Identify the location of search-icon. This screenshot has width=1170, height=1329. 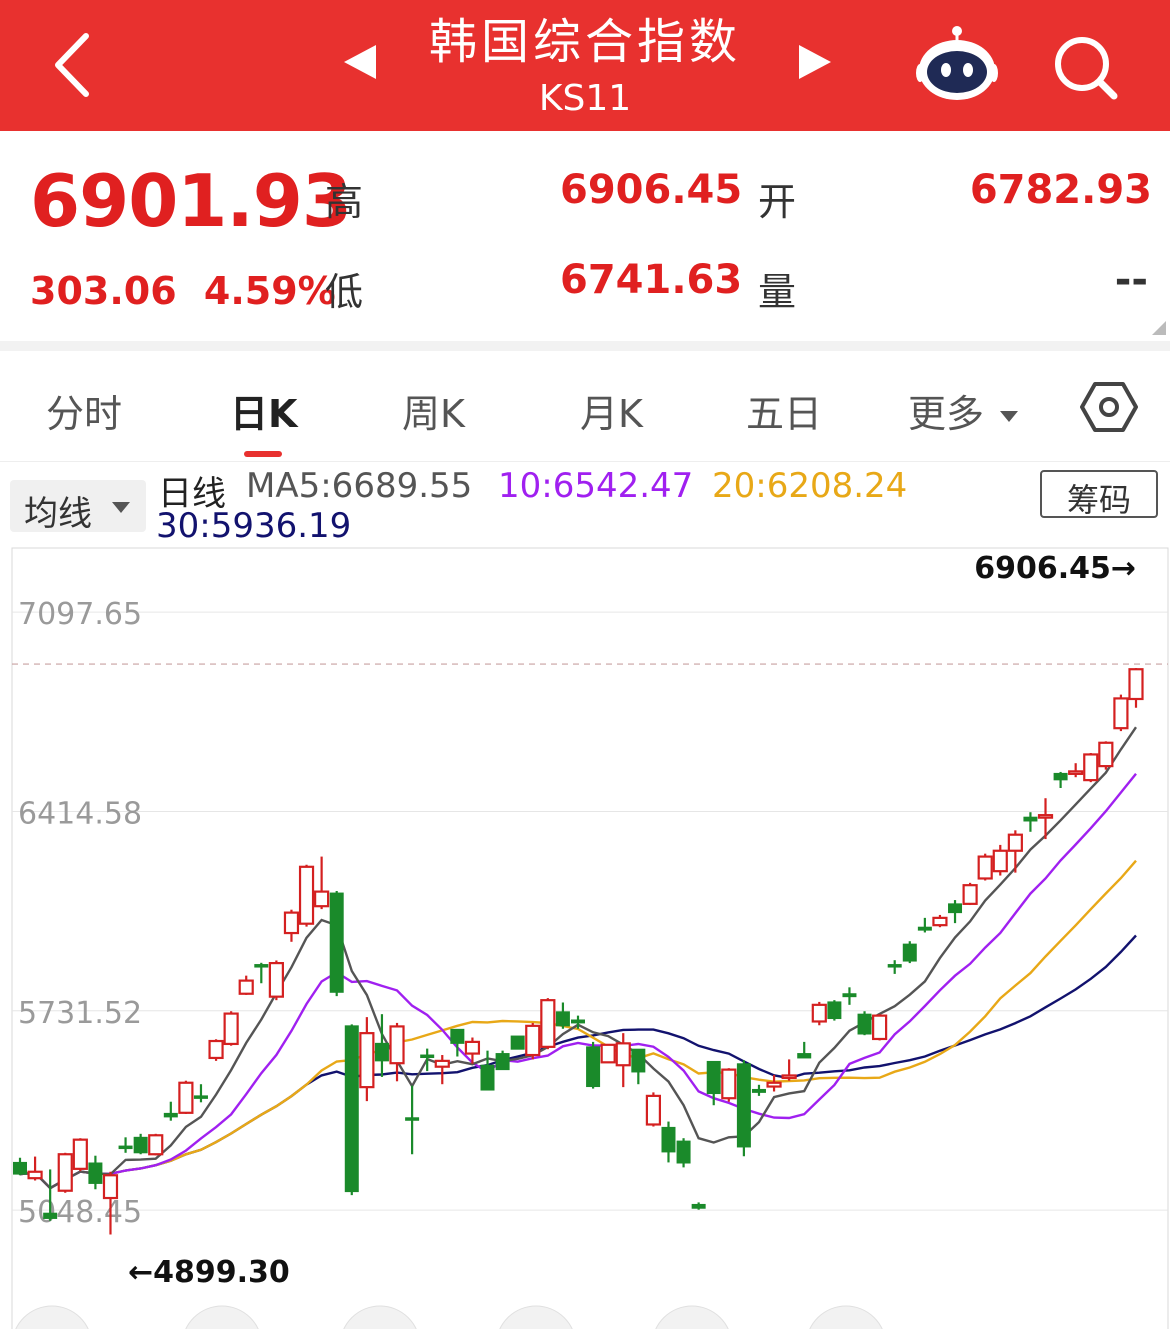
(1085, 67).